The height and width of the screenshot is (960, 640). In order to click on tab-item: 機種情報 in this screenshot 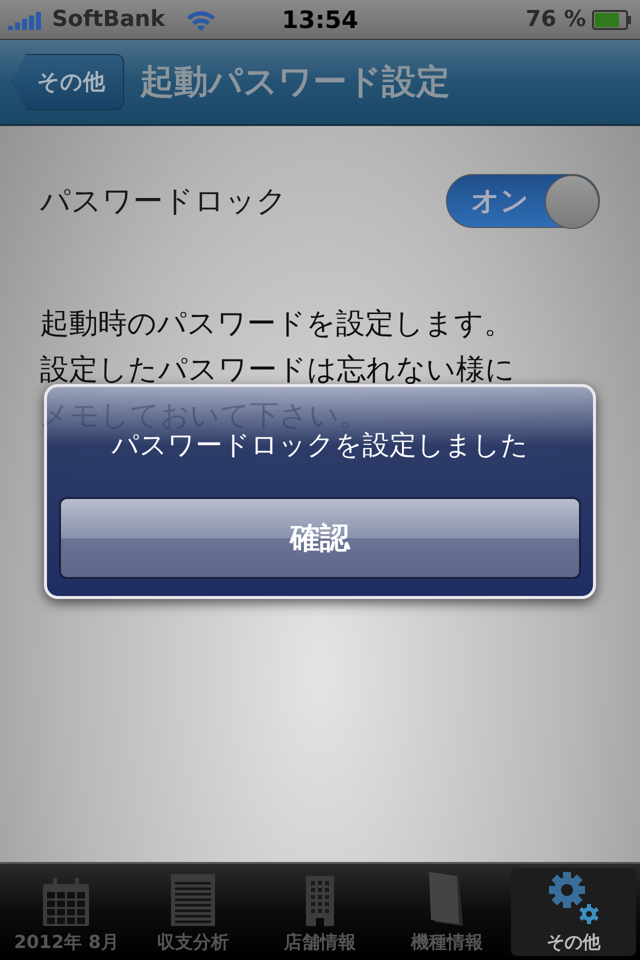, I will do `click(447, 912)`.